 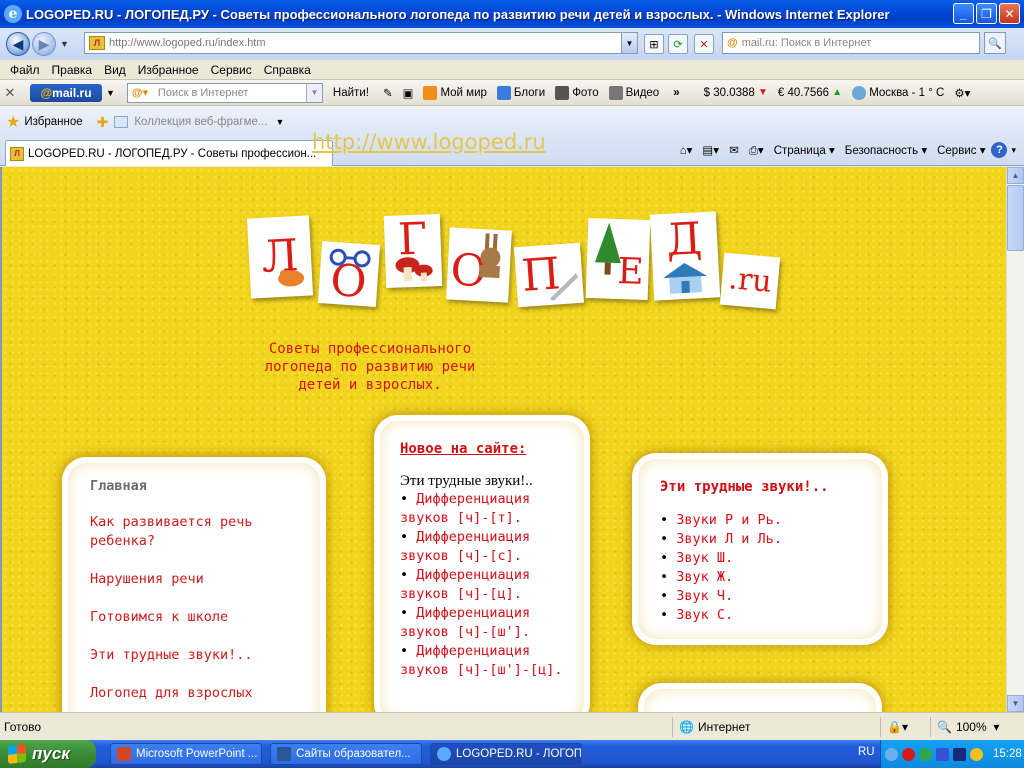 I want to click on tray-green-icon, so click(x=925, y=754).